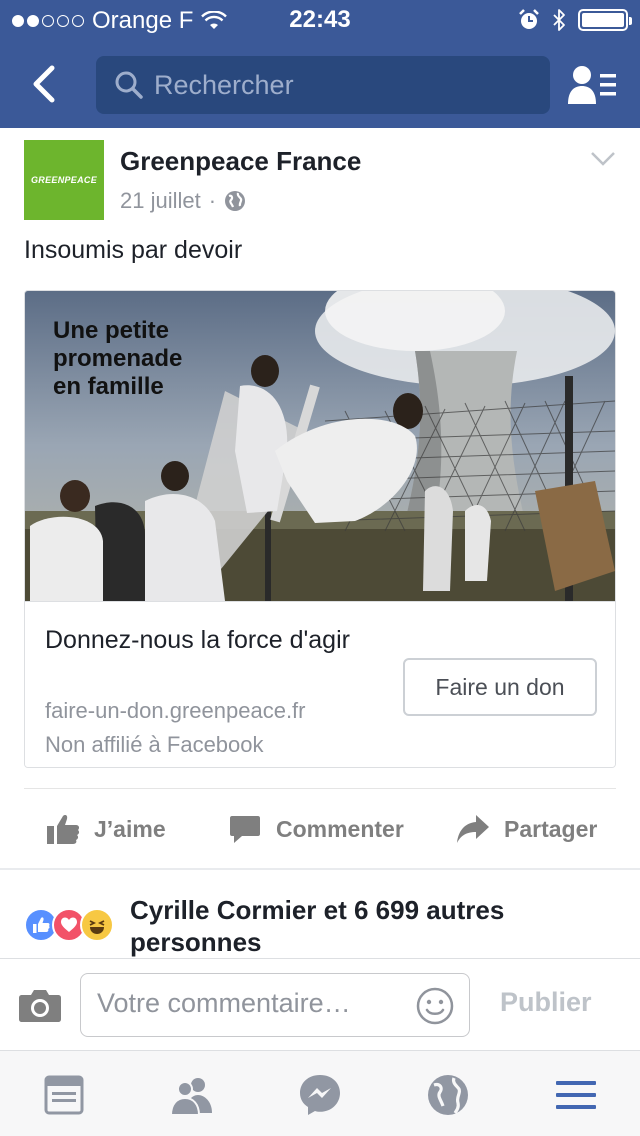 The image size is (640, 1136). I want to click on camera-icon, so click(40, 1005).